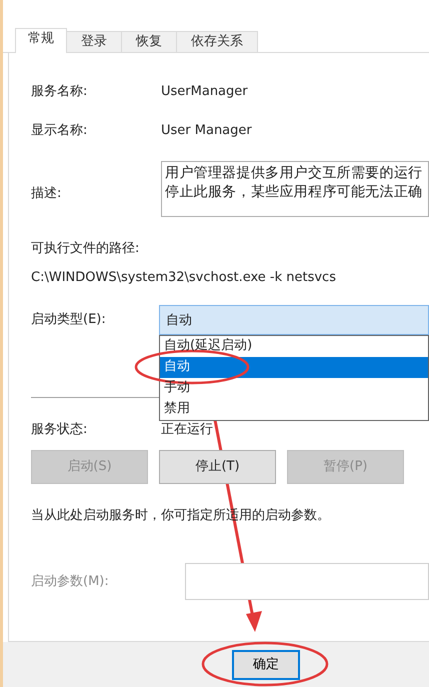 This screenshot has width=429, height=687. Describe the element at coordinates (206, 131) in the screenshot. I see `field-value: User Manager` at that location.